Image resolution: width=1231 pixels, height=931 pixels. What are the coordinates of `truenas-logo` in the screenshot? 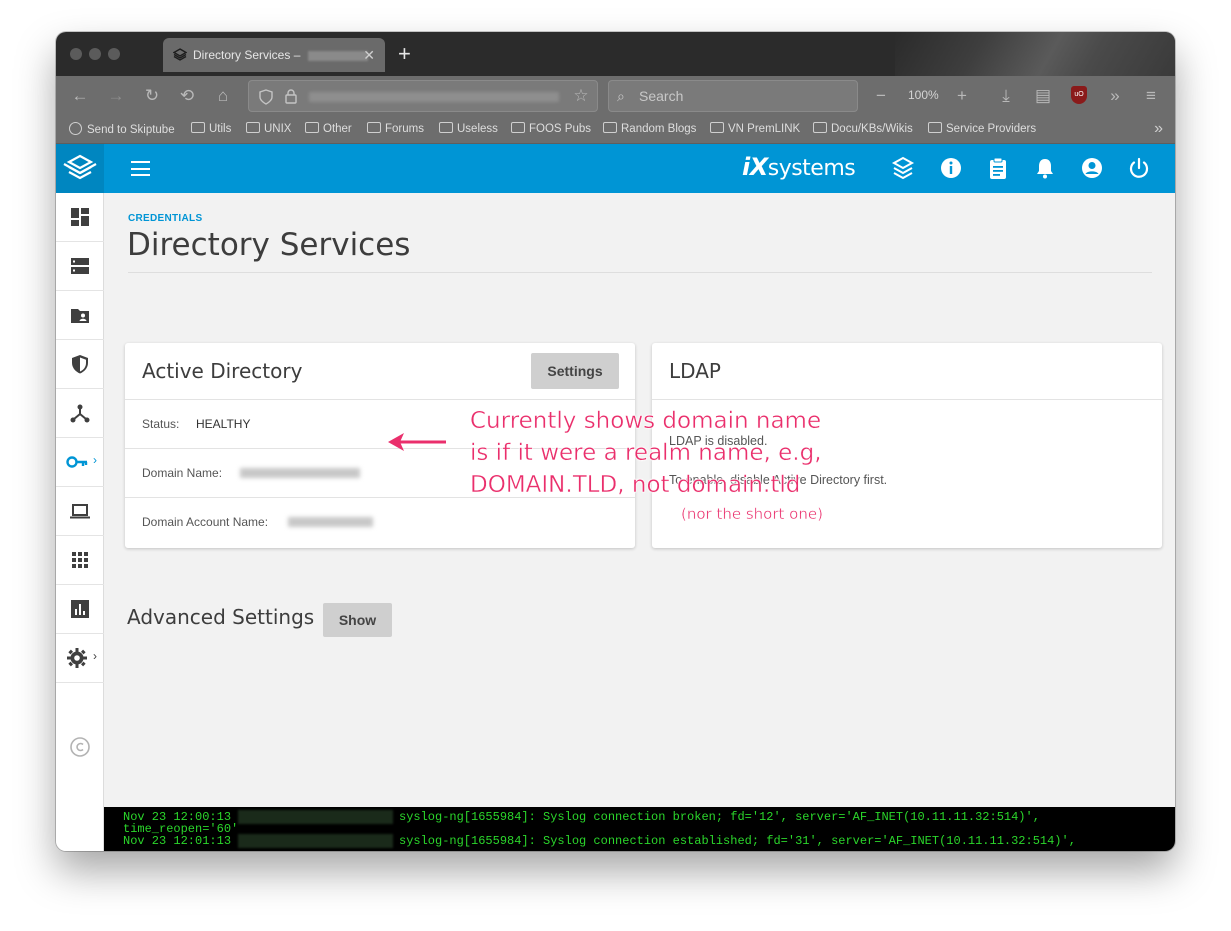 It's located at (80, 168).